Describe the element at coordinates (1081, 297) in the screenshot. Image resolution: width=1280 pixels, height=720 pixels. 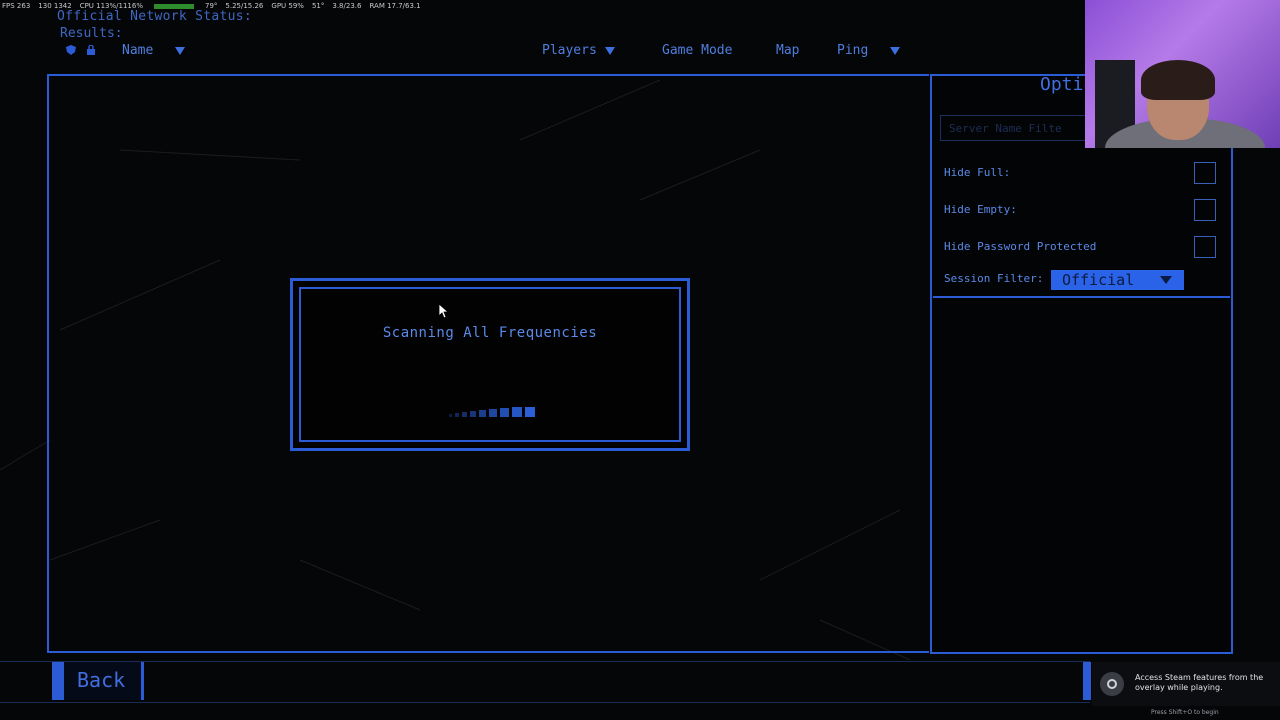
I see `options-divider` at that location.